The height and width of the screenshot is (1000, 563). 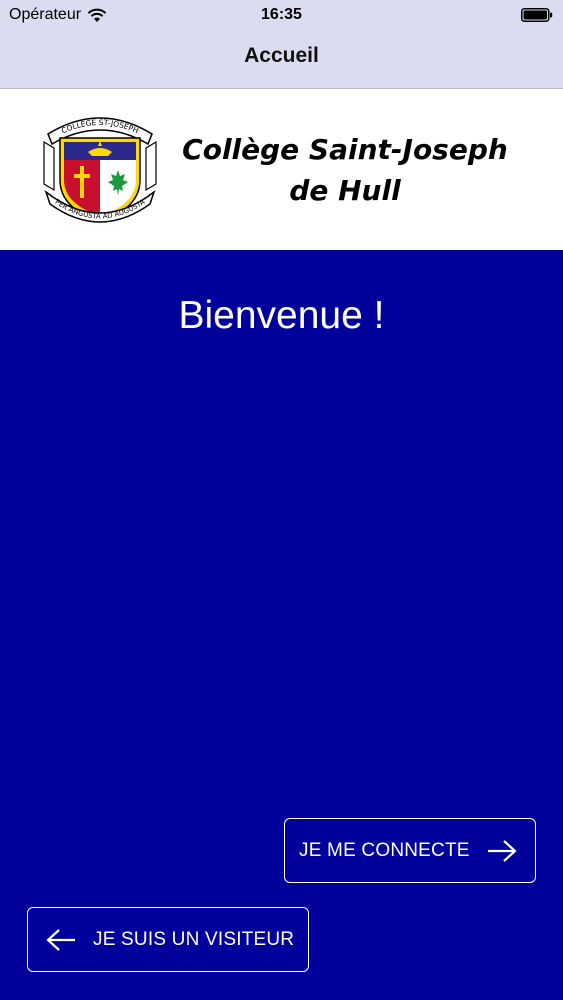 I want to click on visitor-button: JE SUIS UN VISITEUR, so click(x=168, y=939).